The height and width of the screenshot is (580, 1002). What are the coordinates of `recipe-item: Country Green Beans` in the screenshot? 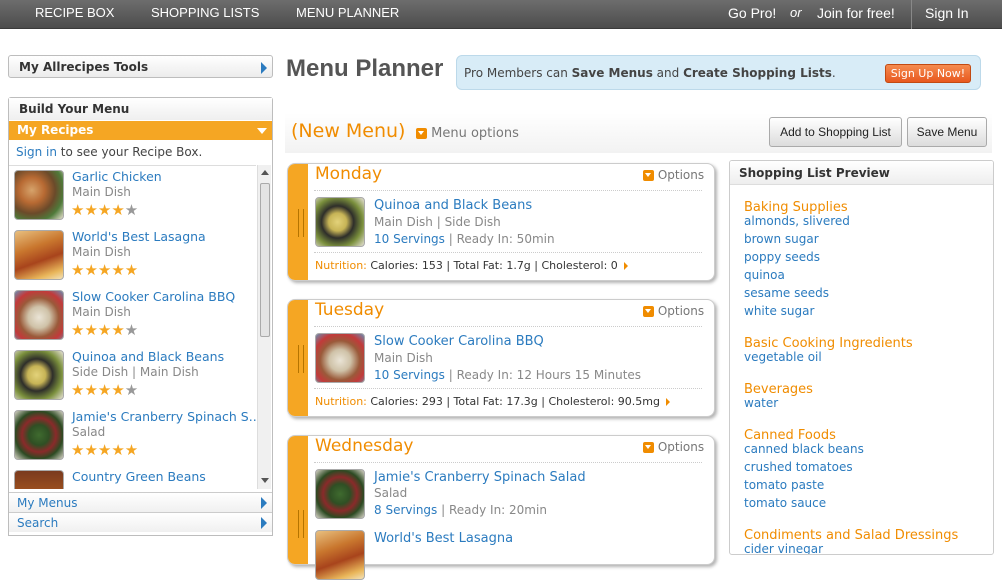 It's located at (132, 477).